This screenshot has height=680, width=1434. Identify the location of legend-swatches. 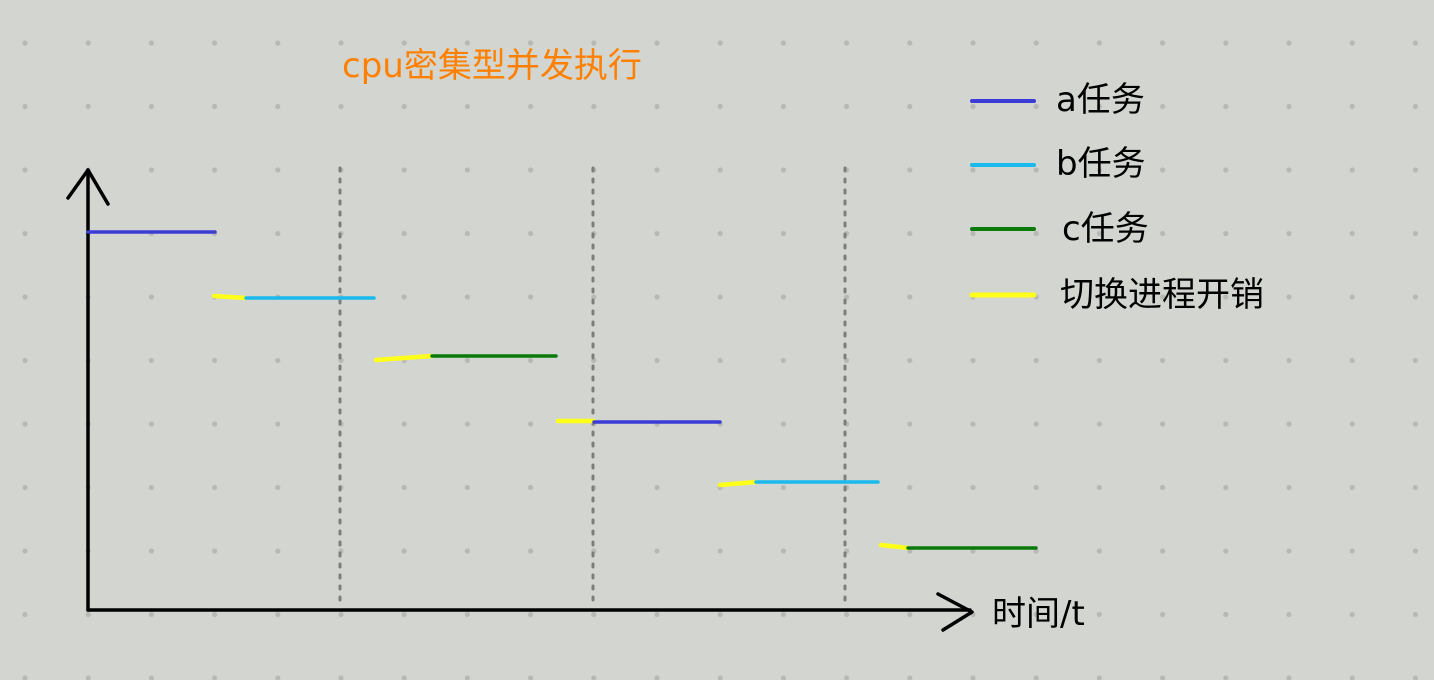
(1003, 198).